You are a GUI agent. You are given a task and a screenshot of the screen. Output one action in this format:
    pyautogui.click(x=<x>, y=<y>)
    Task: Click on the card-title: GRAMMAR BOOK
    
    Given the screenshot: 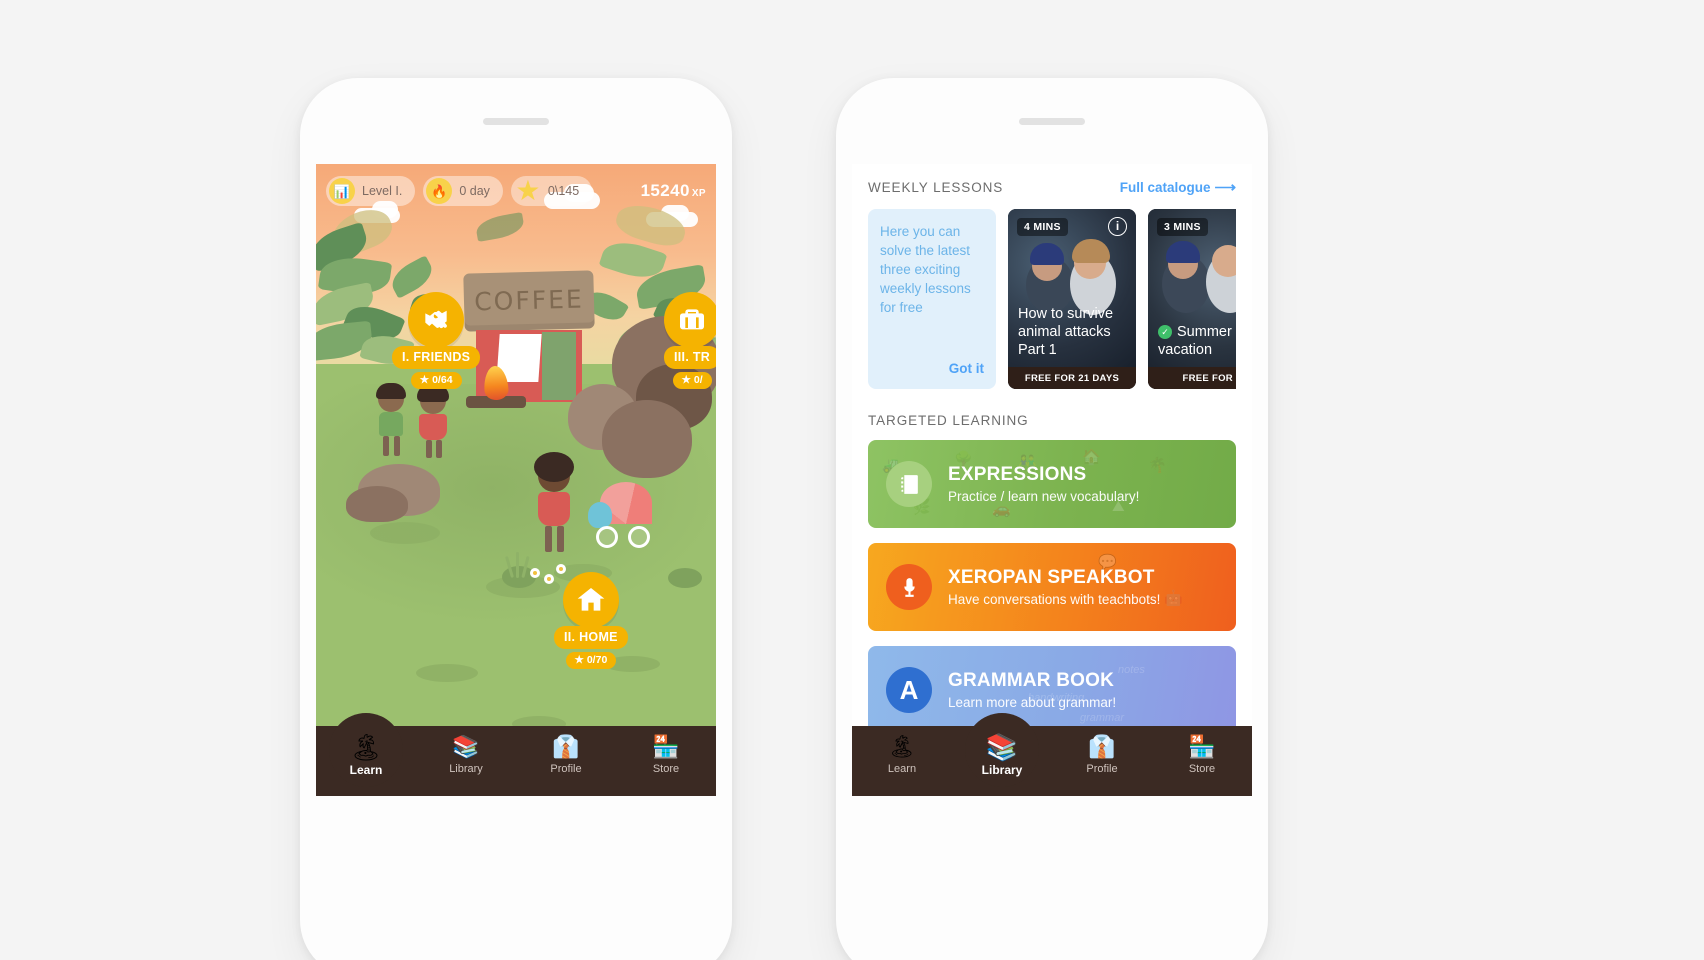 What is the action you would take?
    pyautogui.click(x=1031, y=680)
    